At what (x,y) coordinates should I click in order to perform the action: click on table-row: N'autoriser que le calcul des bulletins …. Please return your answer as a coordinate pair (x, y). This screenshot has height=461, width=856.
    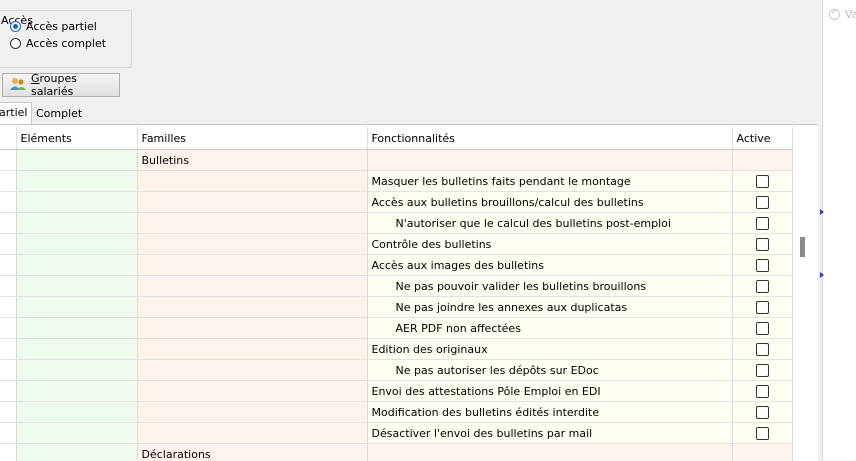
    Looking at the image, I should click on (396, 223).